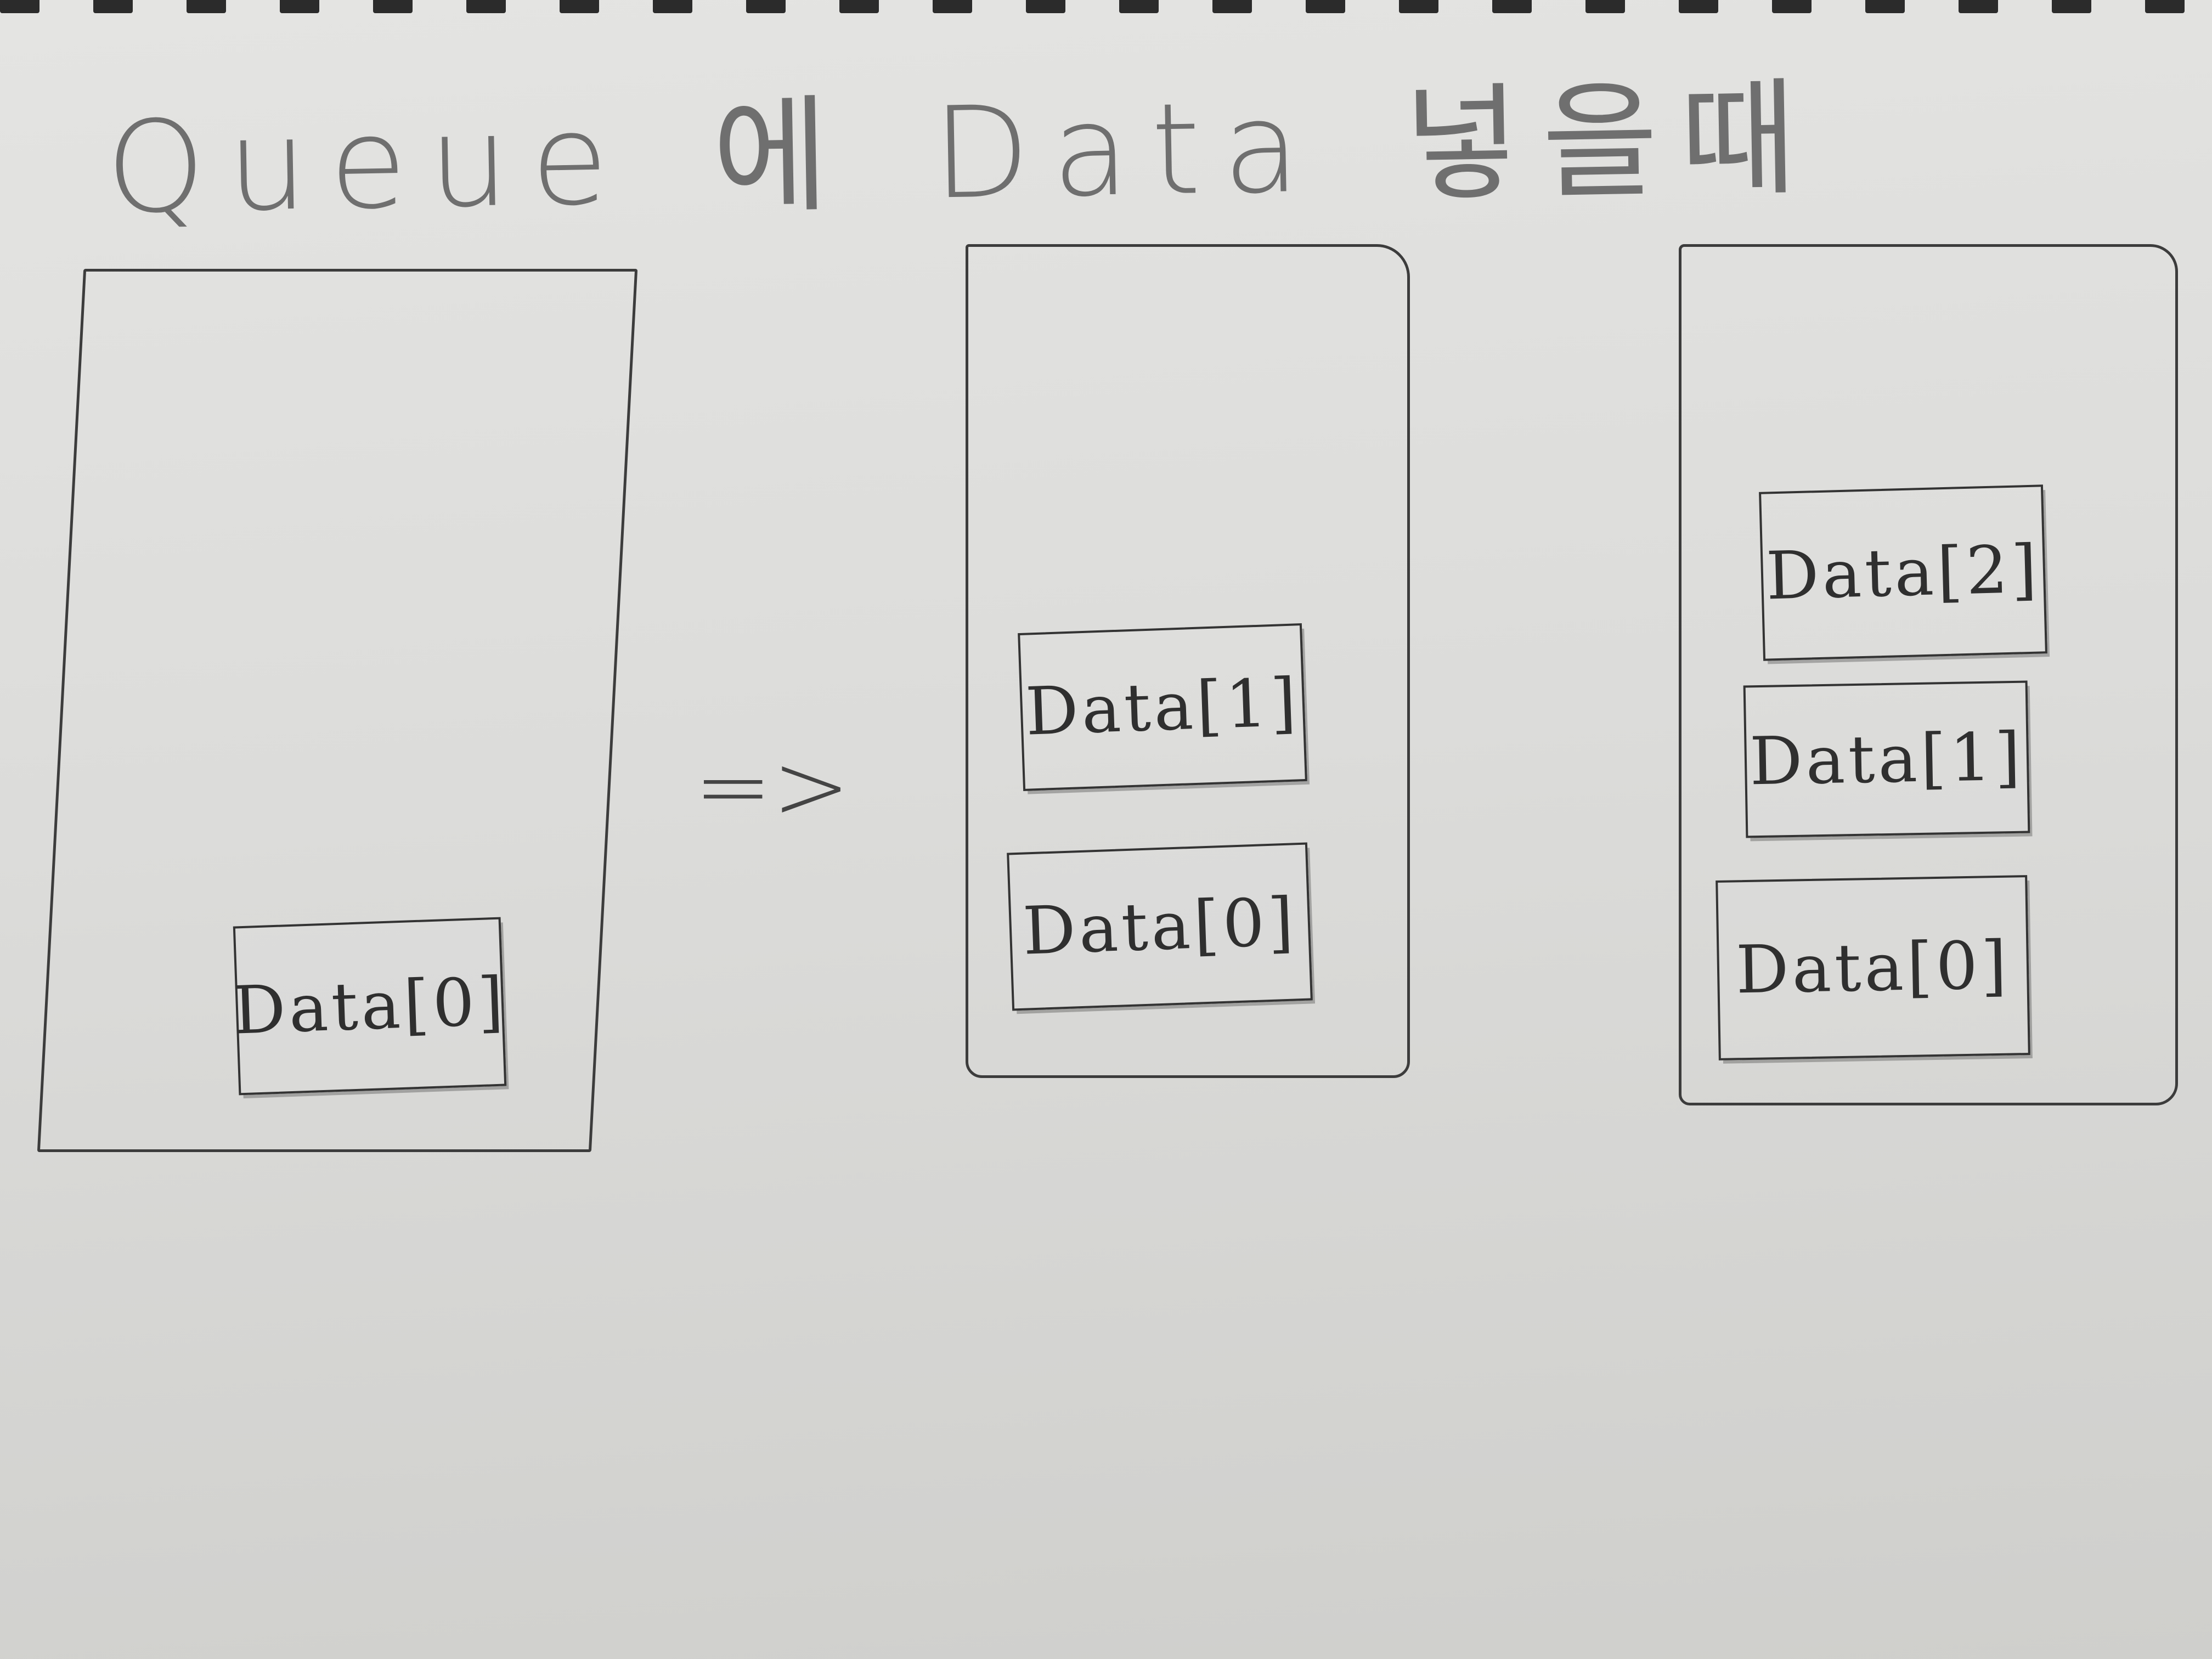  I want to click on queue-1-item-0: Data[0], so click(370, 1007).